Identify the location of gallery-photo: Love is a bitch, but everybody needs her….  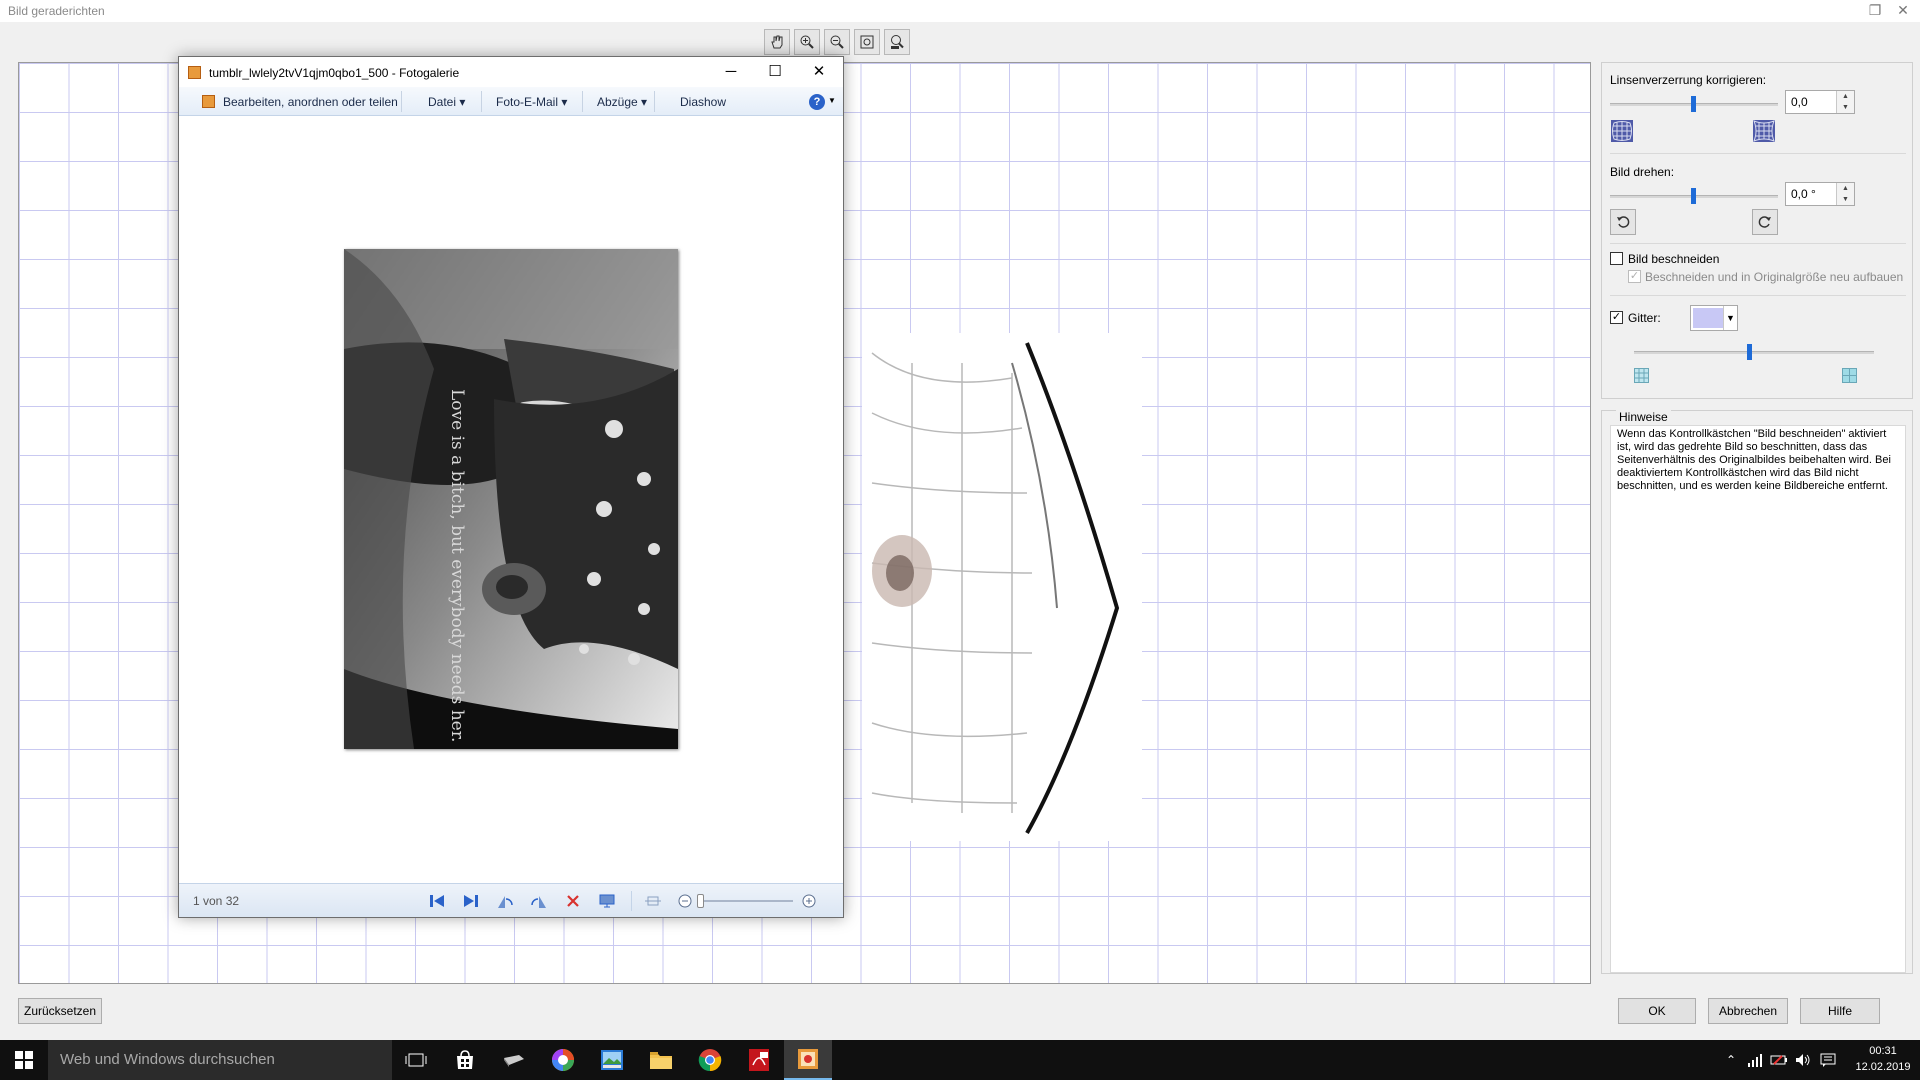
(511, 499).